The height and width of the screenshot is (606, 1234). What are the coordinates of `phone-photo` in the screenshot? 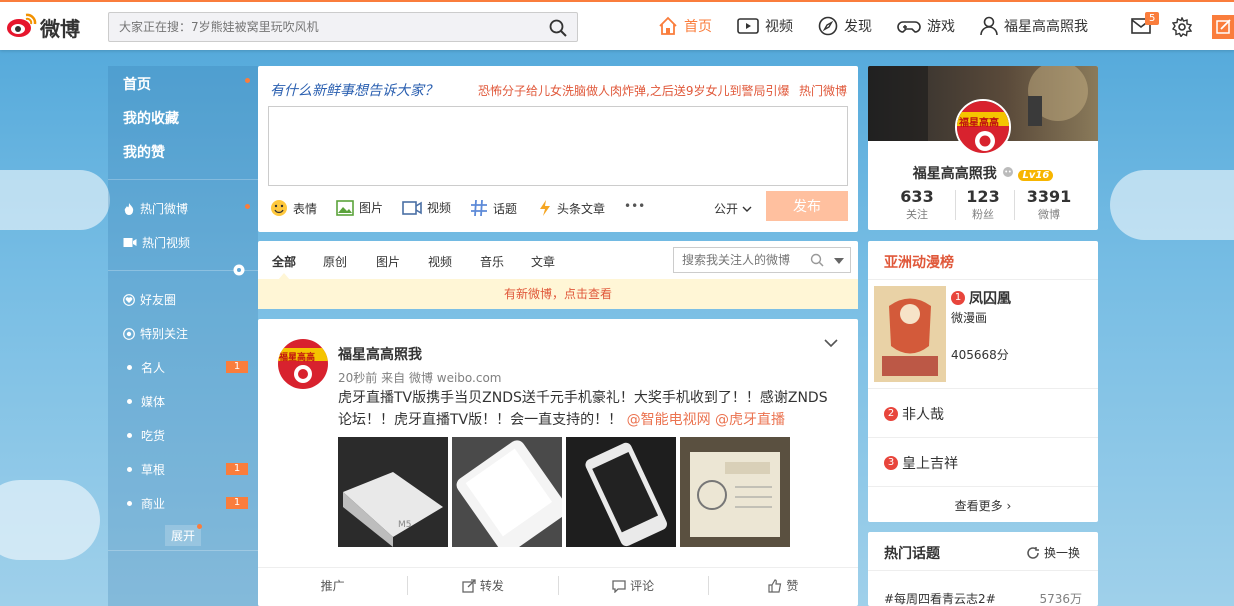 It's located at (621, 492).